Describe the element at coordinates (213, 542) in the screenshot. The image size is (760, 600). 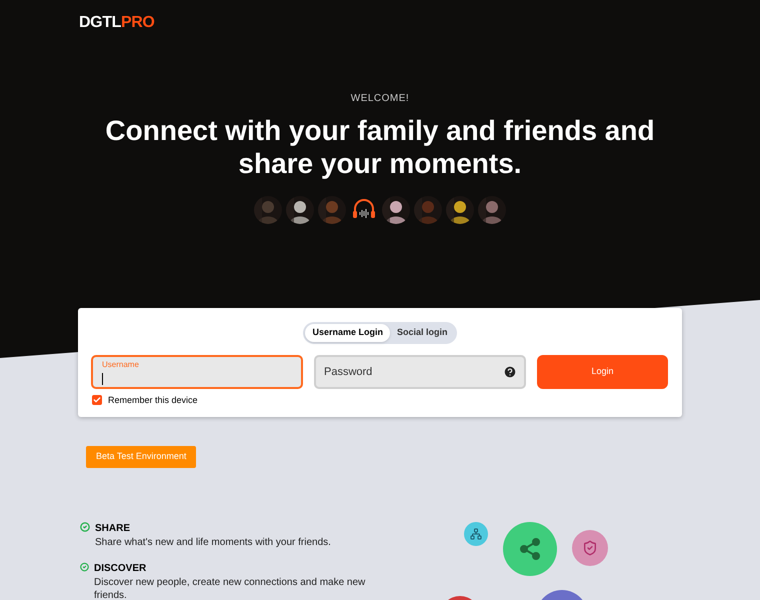
I see `feature-text: Share what's new and life moments with your friends.` at that location.